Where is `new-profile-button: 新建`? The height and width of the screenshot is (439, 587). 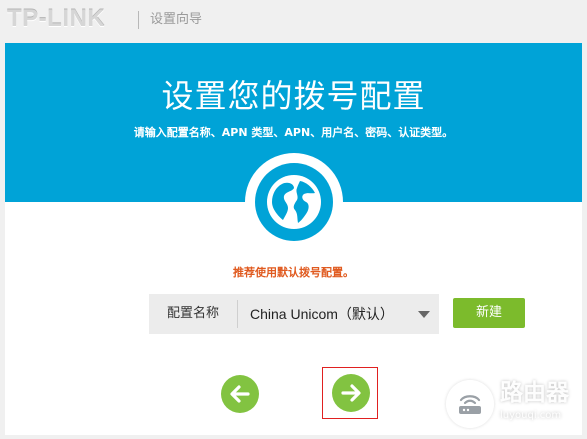
new-profile-button: 新建 is located at coordinates (489, 313).